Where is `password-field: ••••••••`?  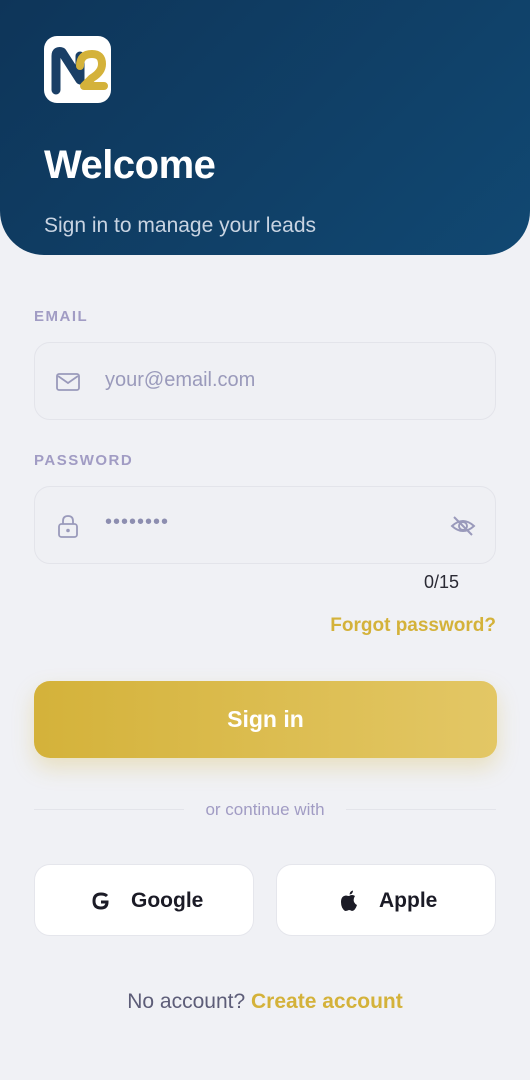 password-field: •••••••• is located at coordinates (265, 525).